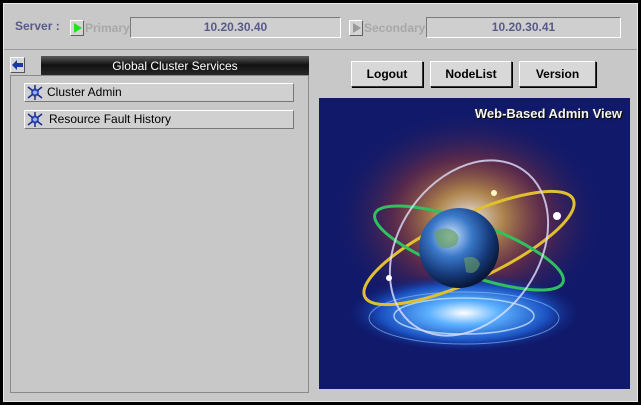 The image size is (641, 405). Describe the element at coordinates (37, 26) in the screenshot. I see `server-label: Server :` at that location.